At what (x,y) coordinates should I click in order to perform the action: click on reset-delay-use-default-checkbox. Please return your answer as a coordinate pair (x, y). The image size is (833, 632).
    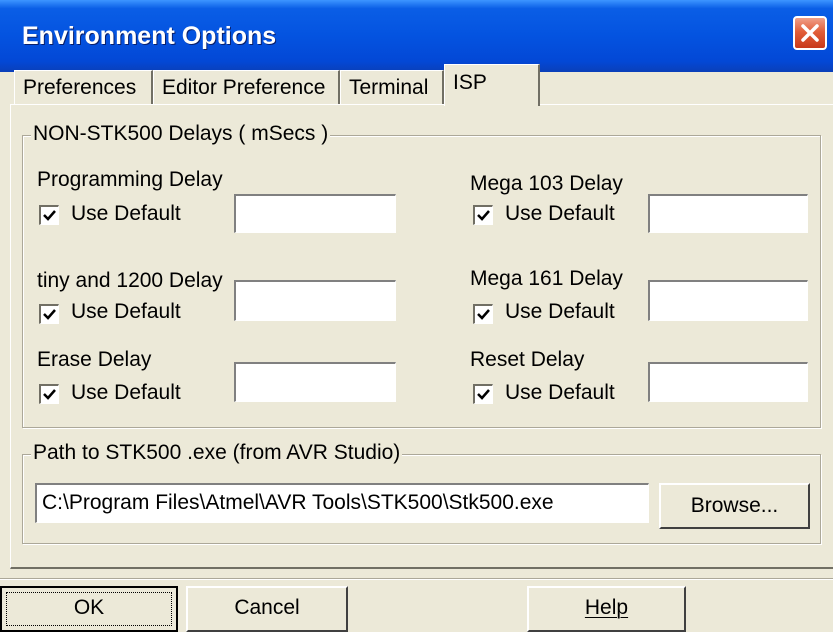
    Looking at the image, I should click on (483, 394).